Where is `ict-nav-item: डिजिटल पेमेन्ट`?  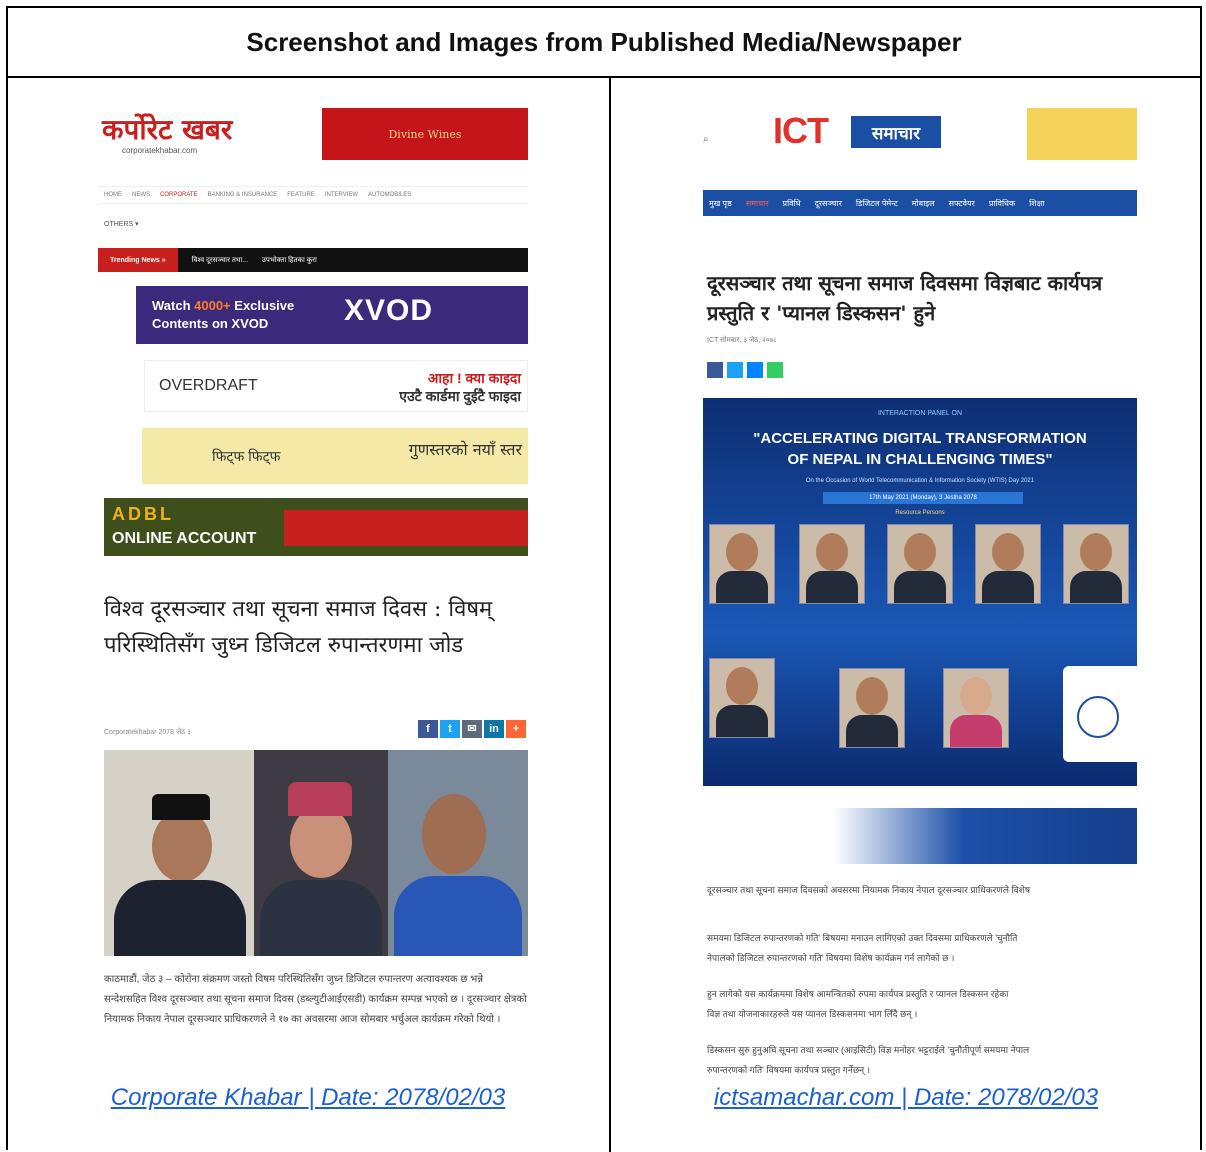
ict-nav-item: डिजिटल पेमेन्ट is located at coordinates (877, 203).